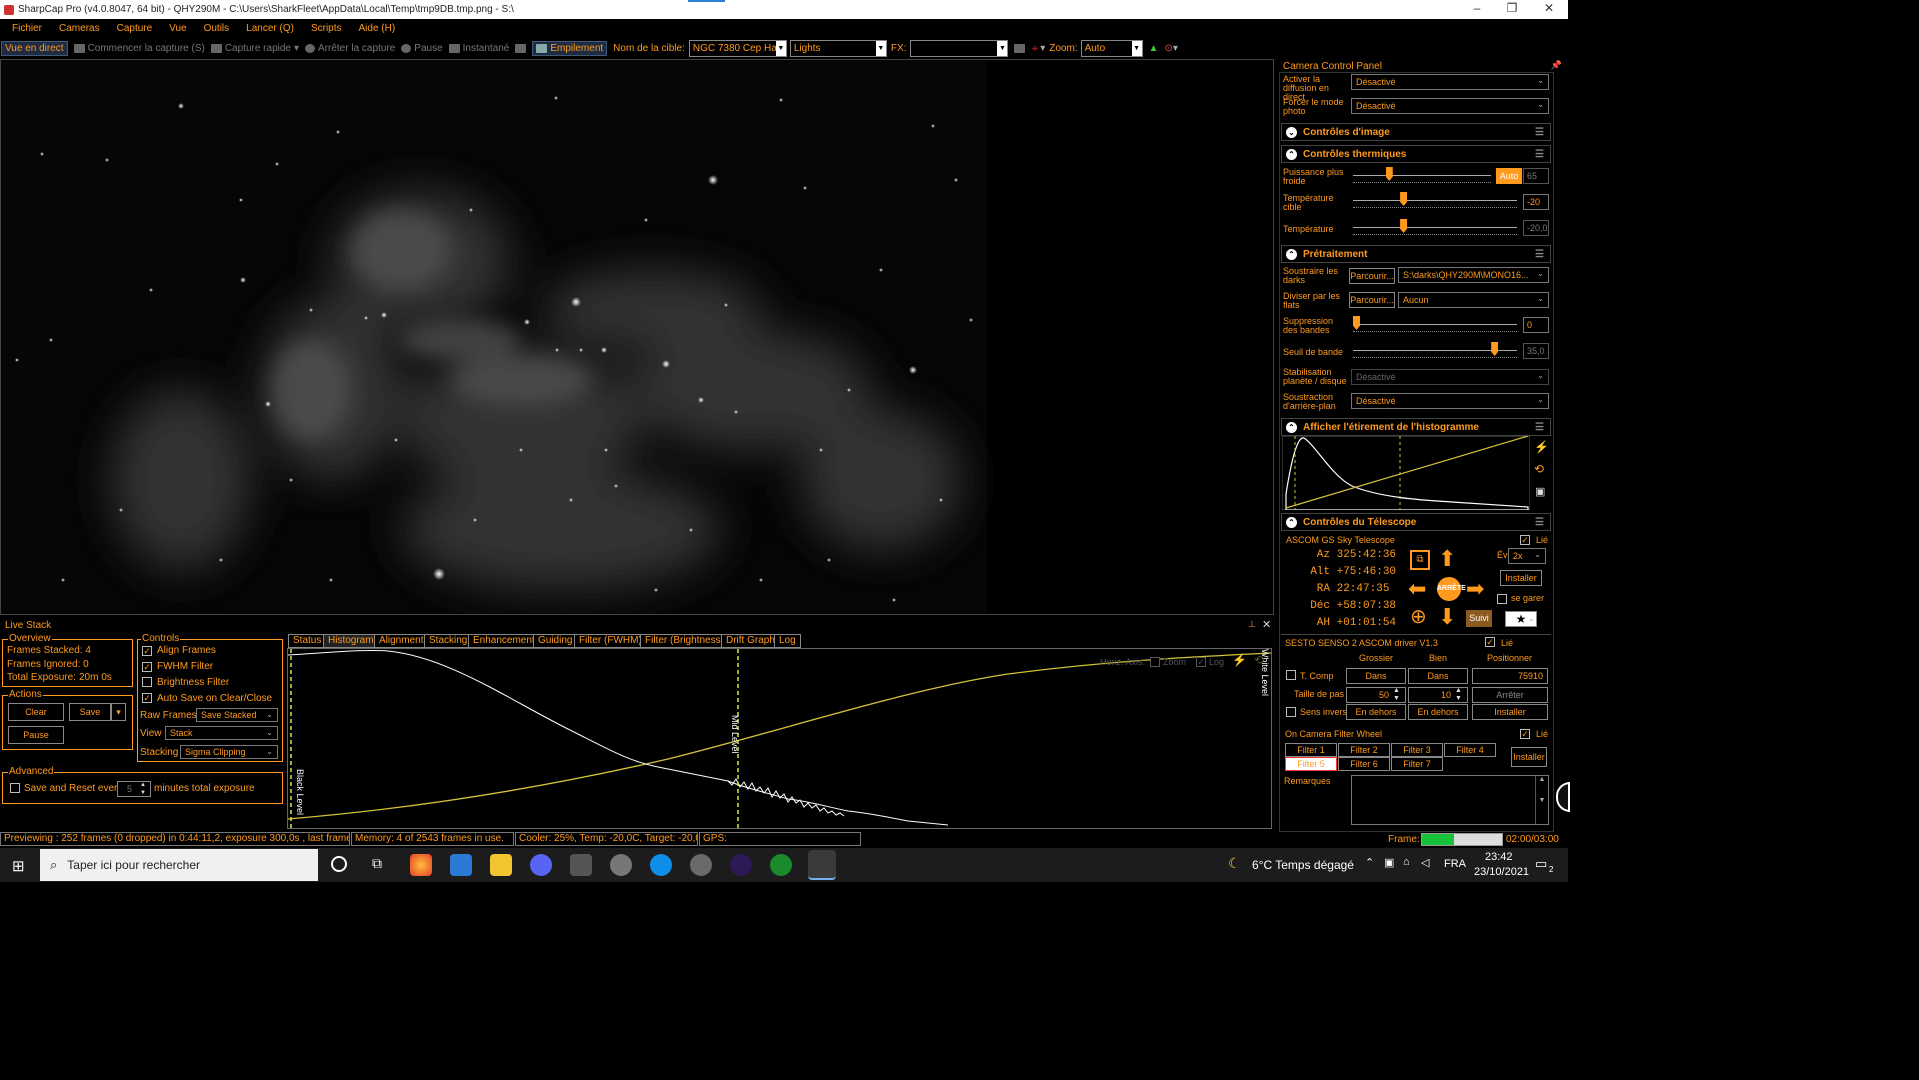  I want to click on focuser-linked-checkbox: ✓, so click(1490, 642).